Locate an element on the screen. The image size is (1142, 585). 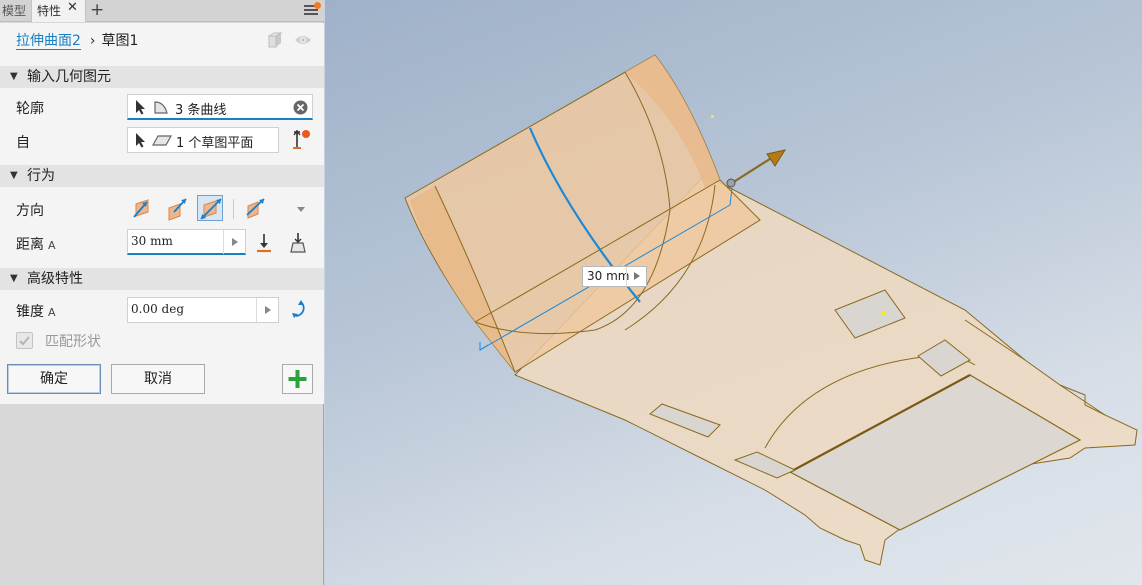
from-selector: 1 个草图平面 is located at coordinates (203, 140).